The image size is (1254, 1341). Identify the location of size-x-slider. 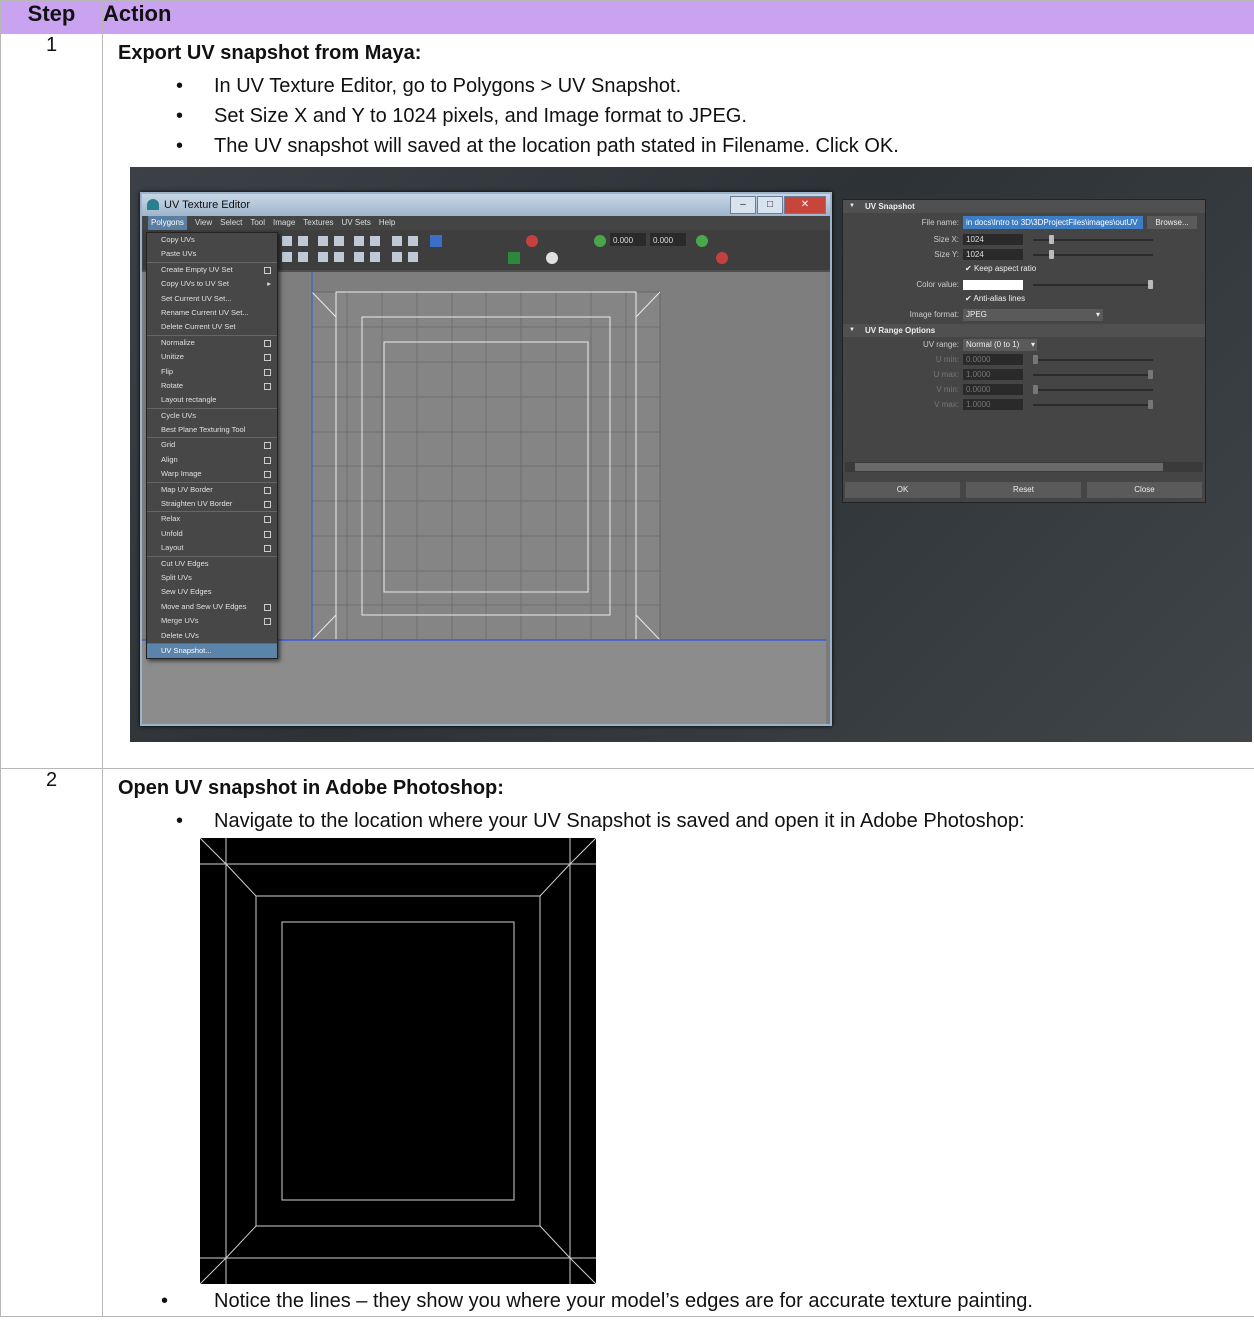
(1093, 239).